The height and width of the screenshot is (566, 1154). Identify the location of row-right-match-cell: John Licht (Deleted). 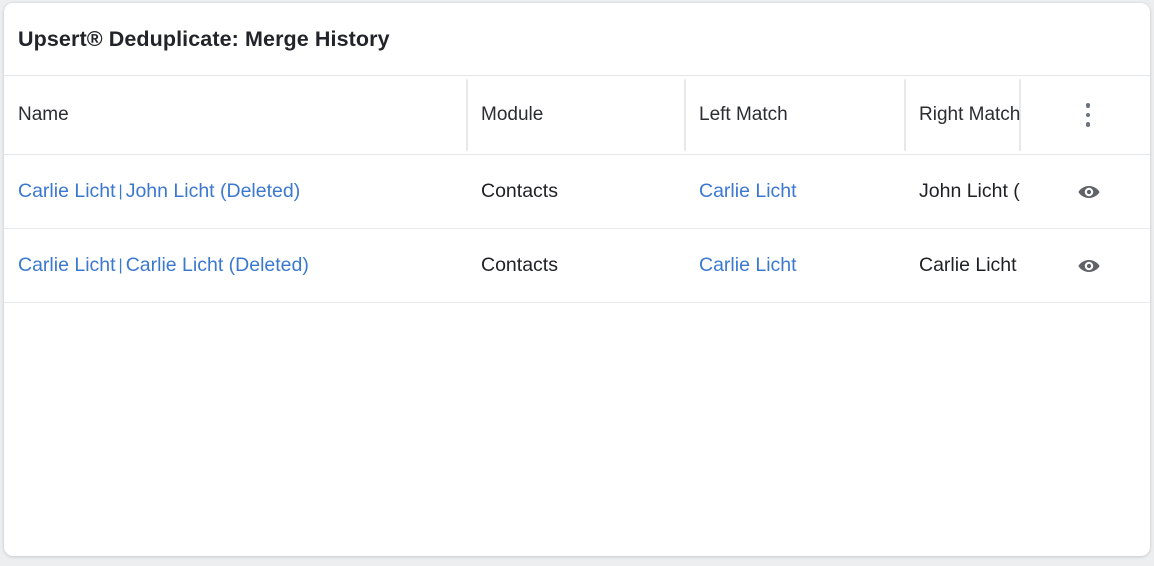
(962, 191).